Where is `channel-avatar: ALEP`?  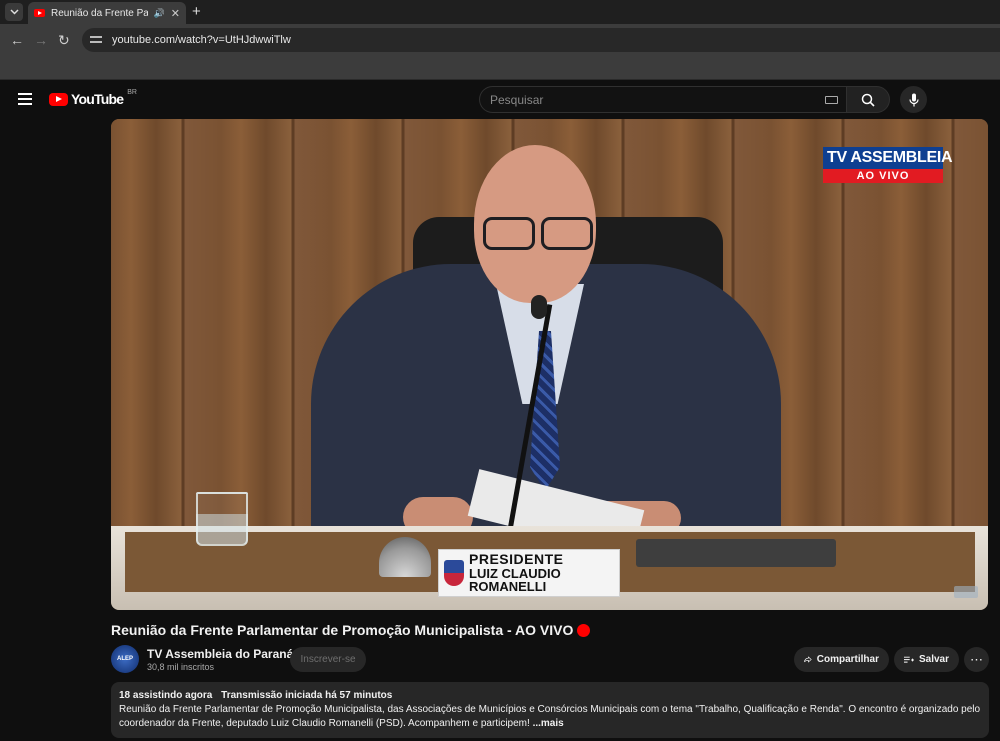 channel-avatar: ALEP is located at coordinates (125, 659).